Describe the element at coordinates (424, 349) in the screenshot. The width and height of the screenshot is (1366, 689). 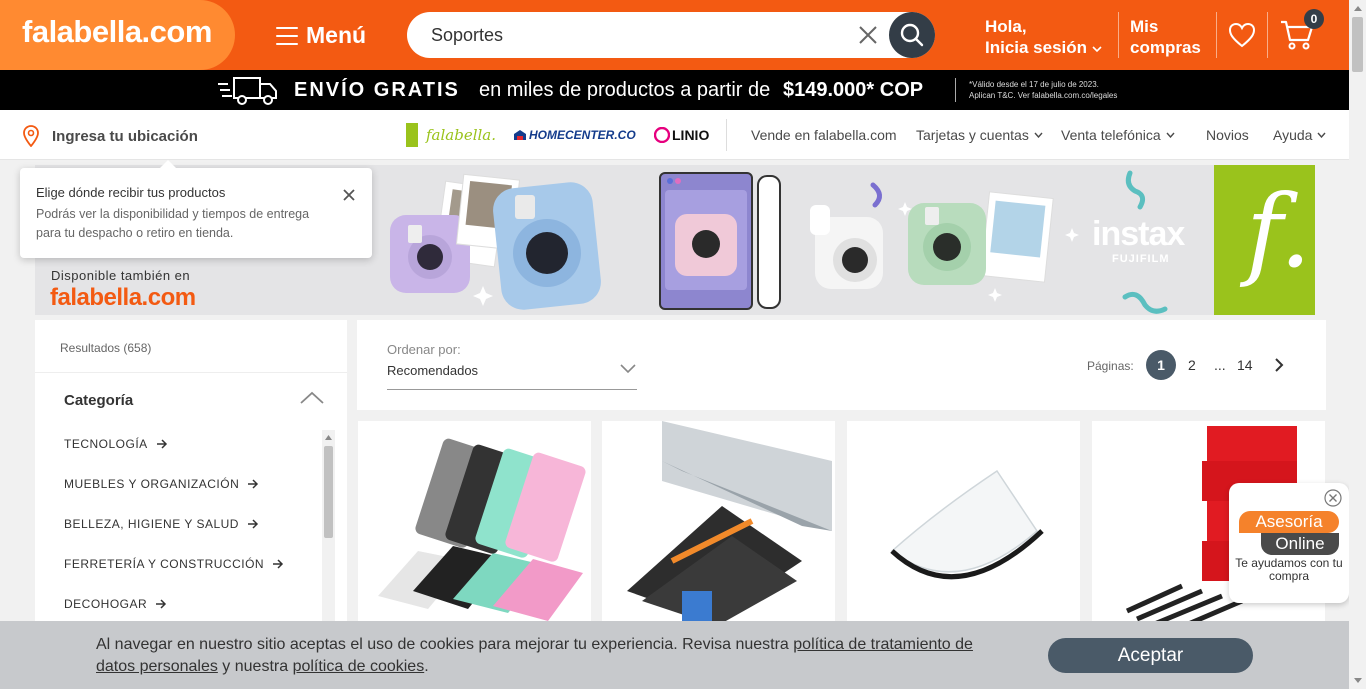
I see `sort-label: Ordenar por:` at that location.